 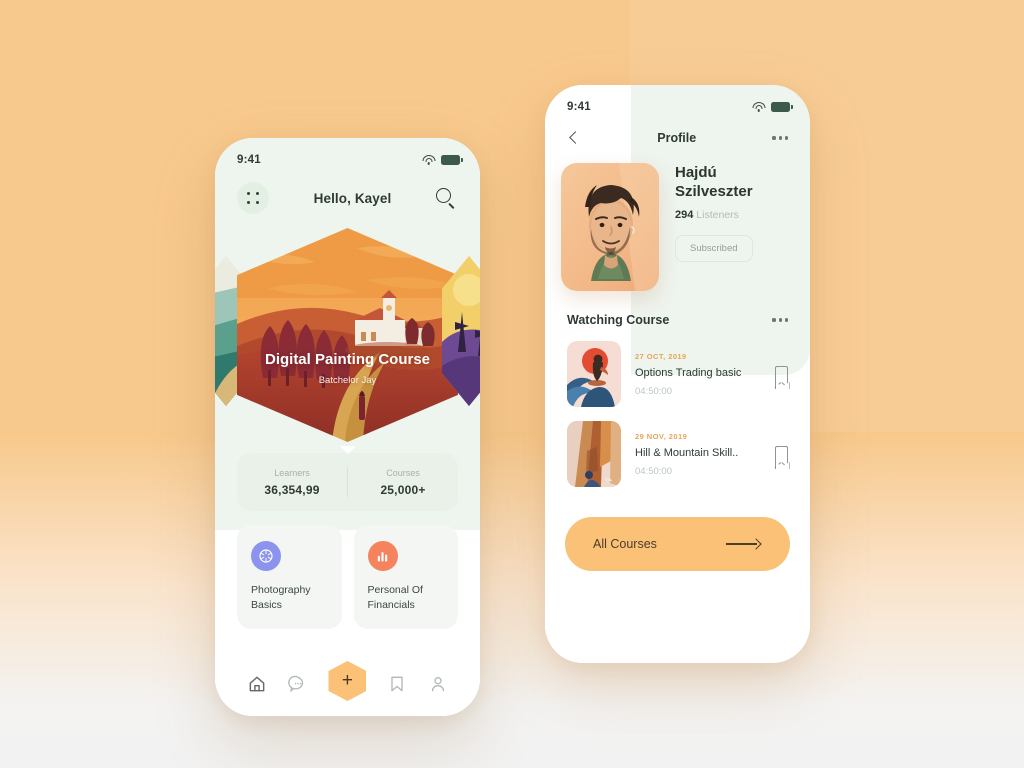 I want to click on camera-aperture-icon, so click(x=266, y=556).